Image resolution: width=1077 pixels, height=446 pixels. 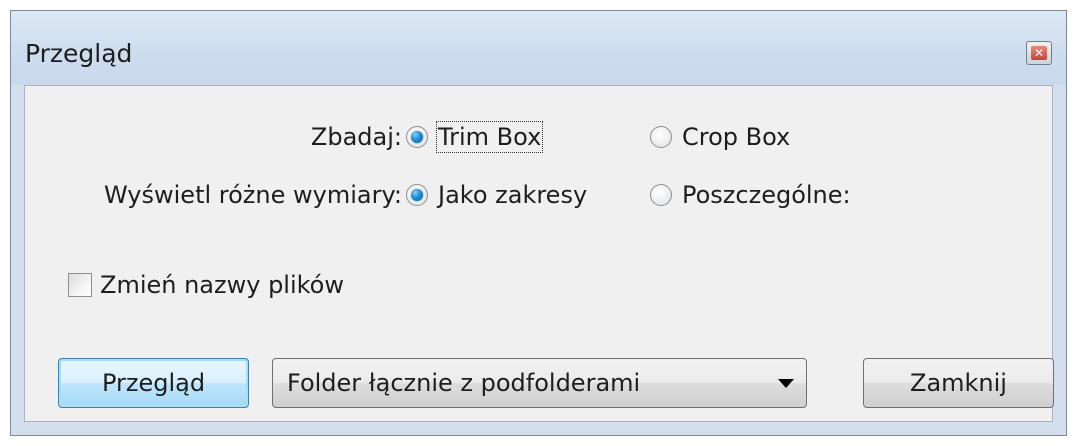 I want to click on close-icon: ✕, so click(x=1039, y=53).